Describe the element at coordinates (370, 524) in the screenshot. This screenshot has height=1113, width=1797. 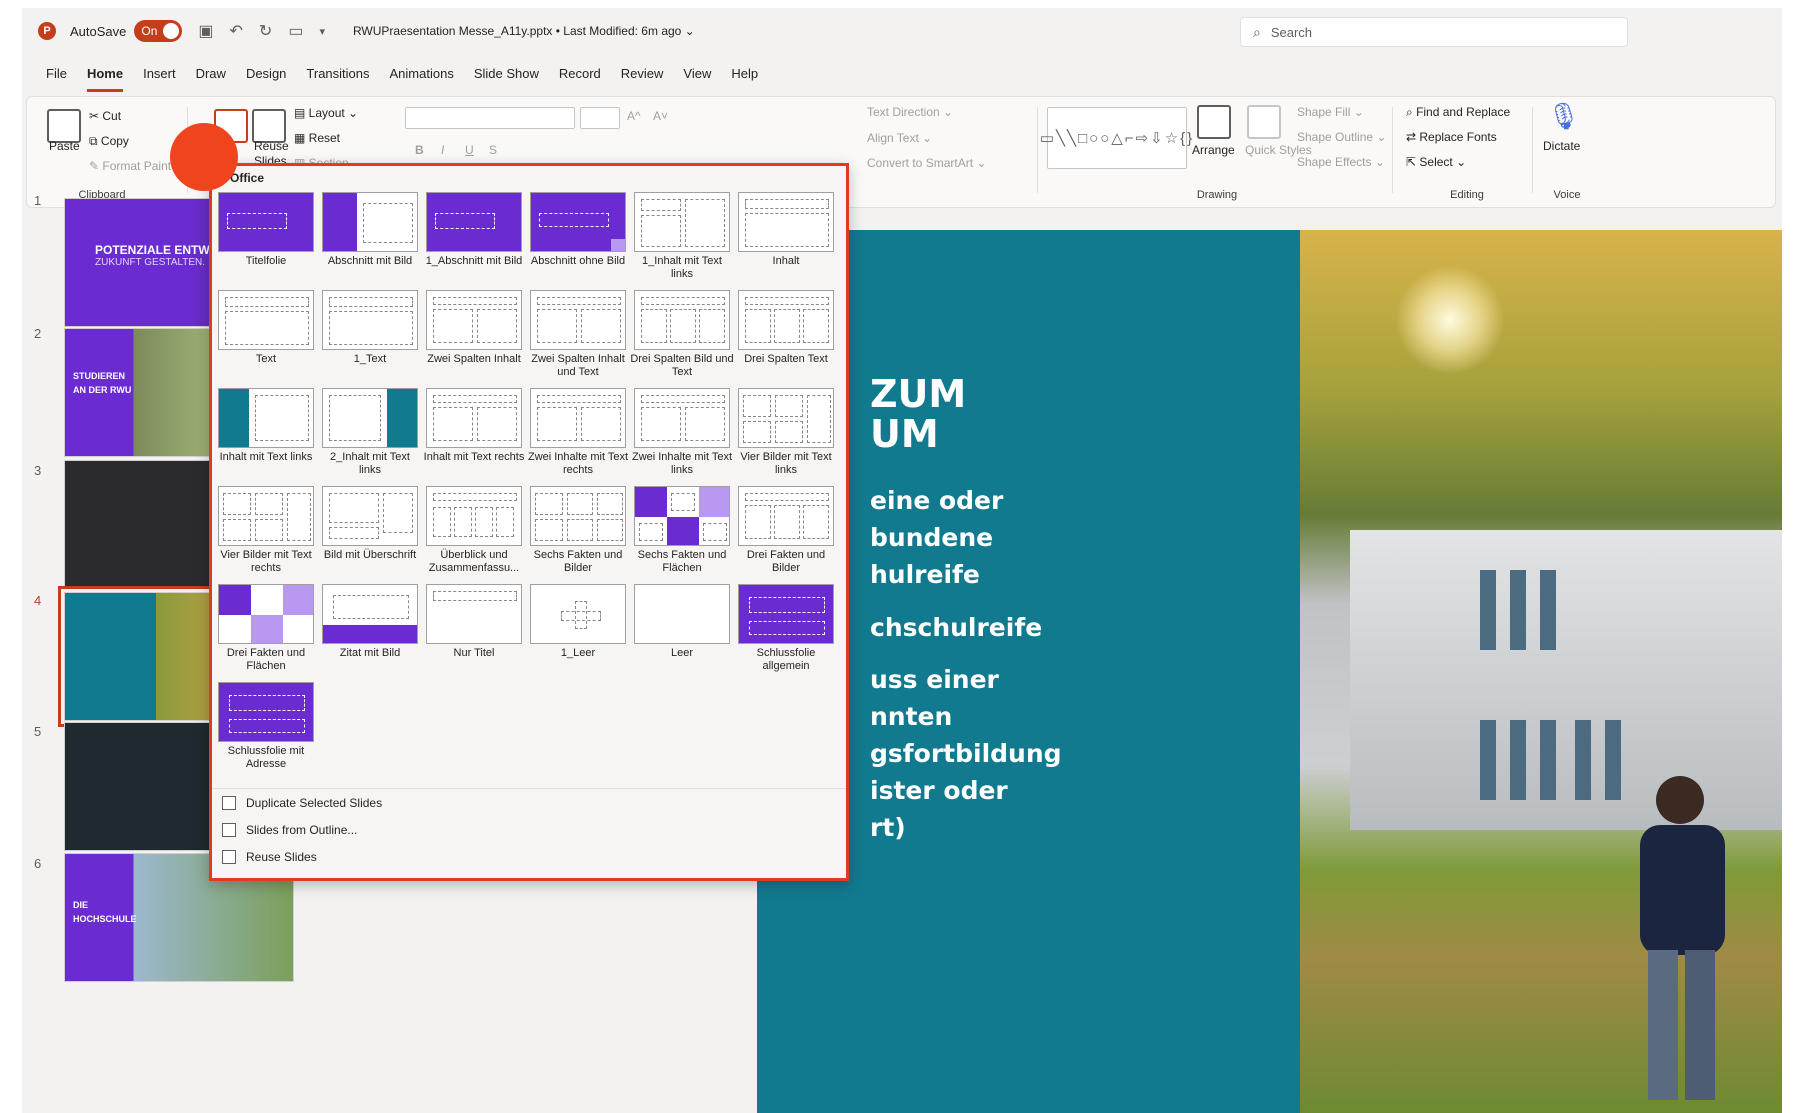
I see `layout-option: Bild mit Überschrift` at that location.